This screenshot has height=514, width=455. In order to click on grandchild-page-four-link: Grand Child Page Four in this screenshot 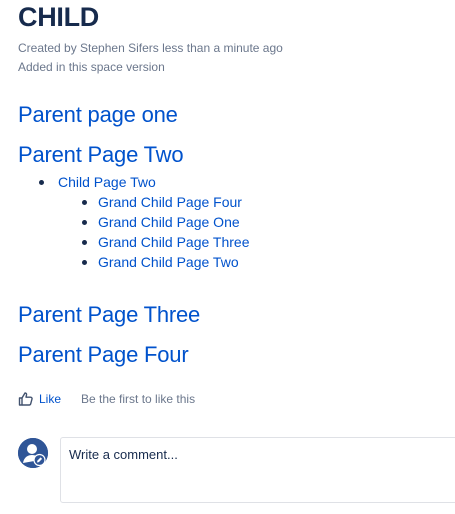, I will do `click(170, 202)`.